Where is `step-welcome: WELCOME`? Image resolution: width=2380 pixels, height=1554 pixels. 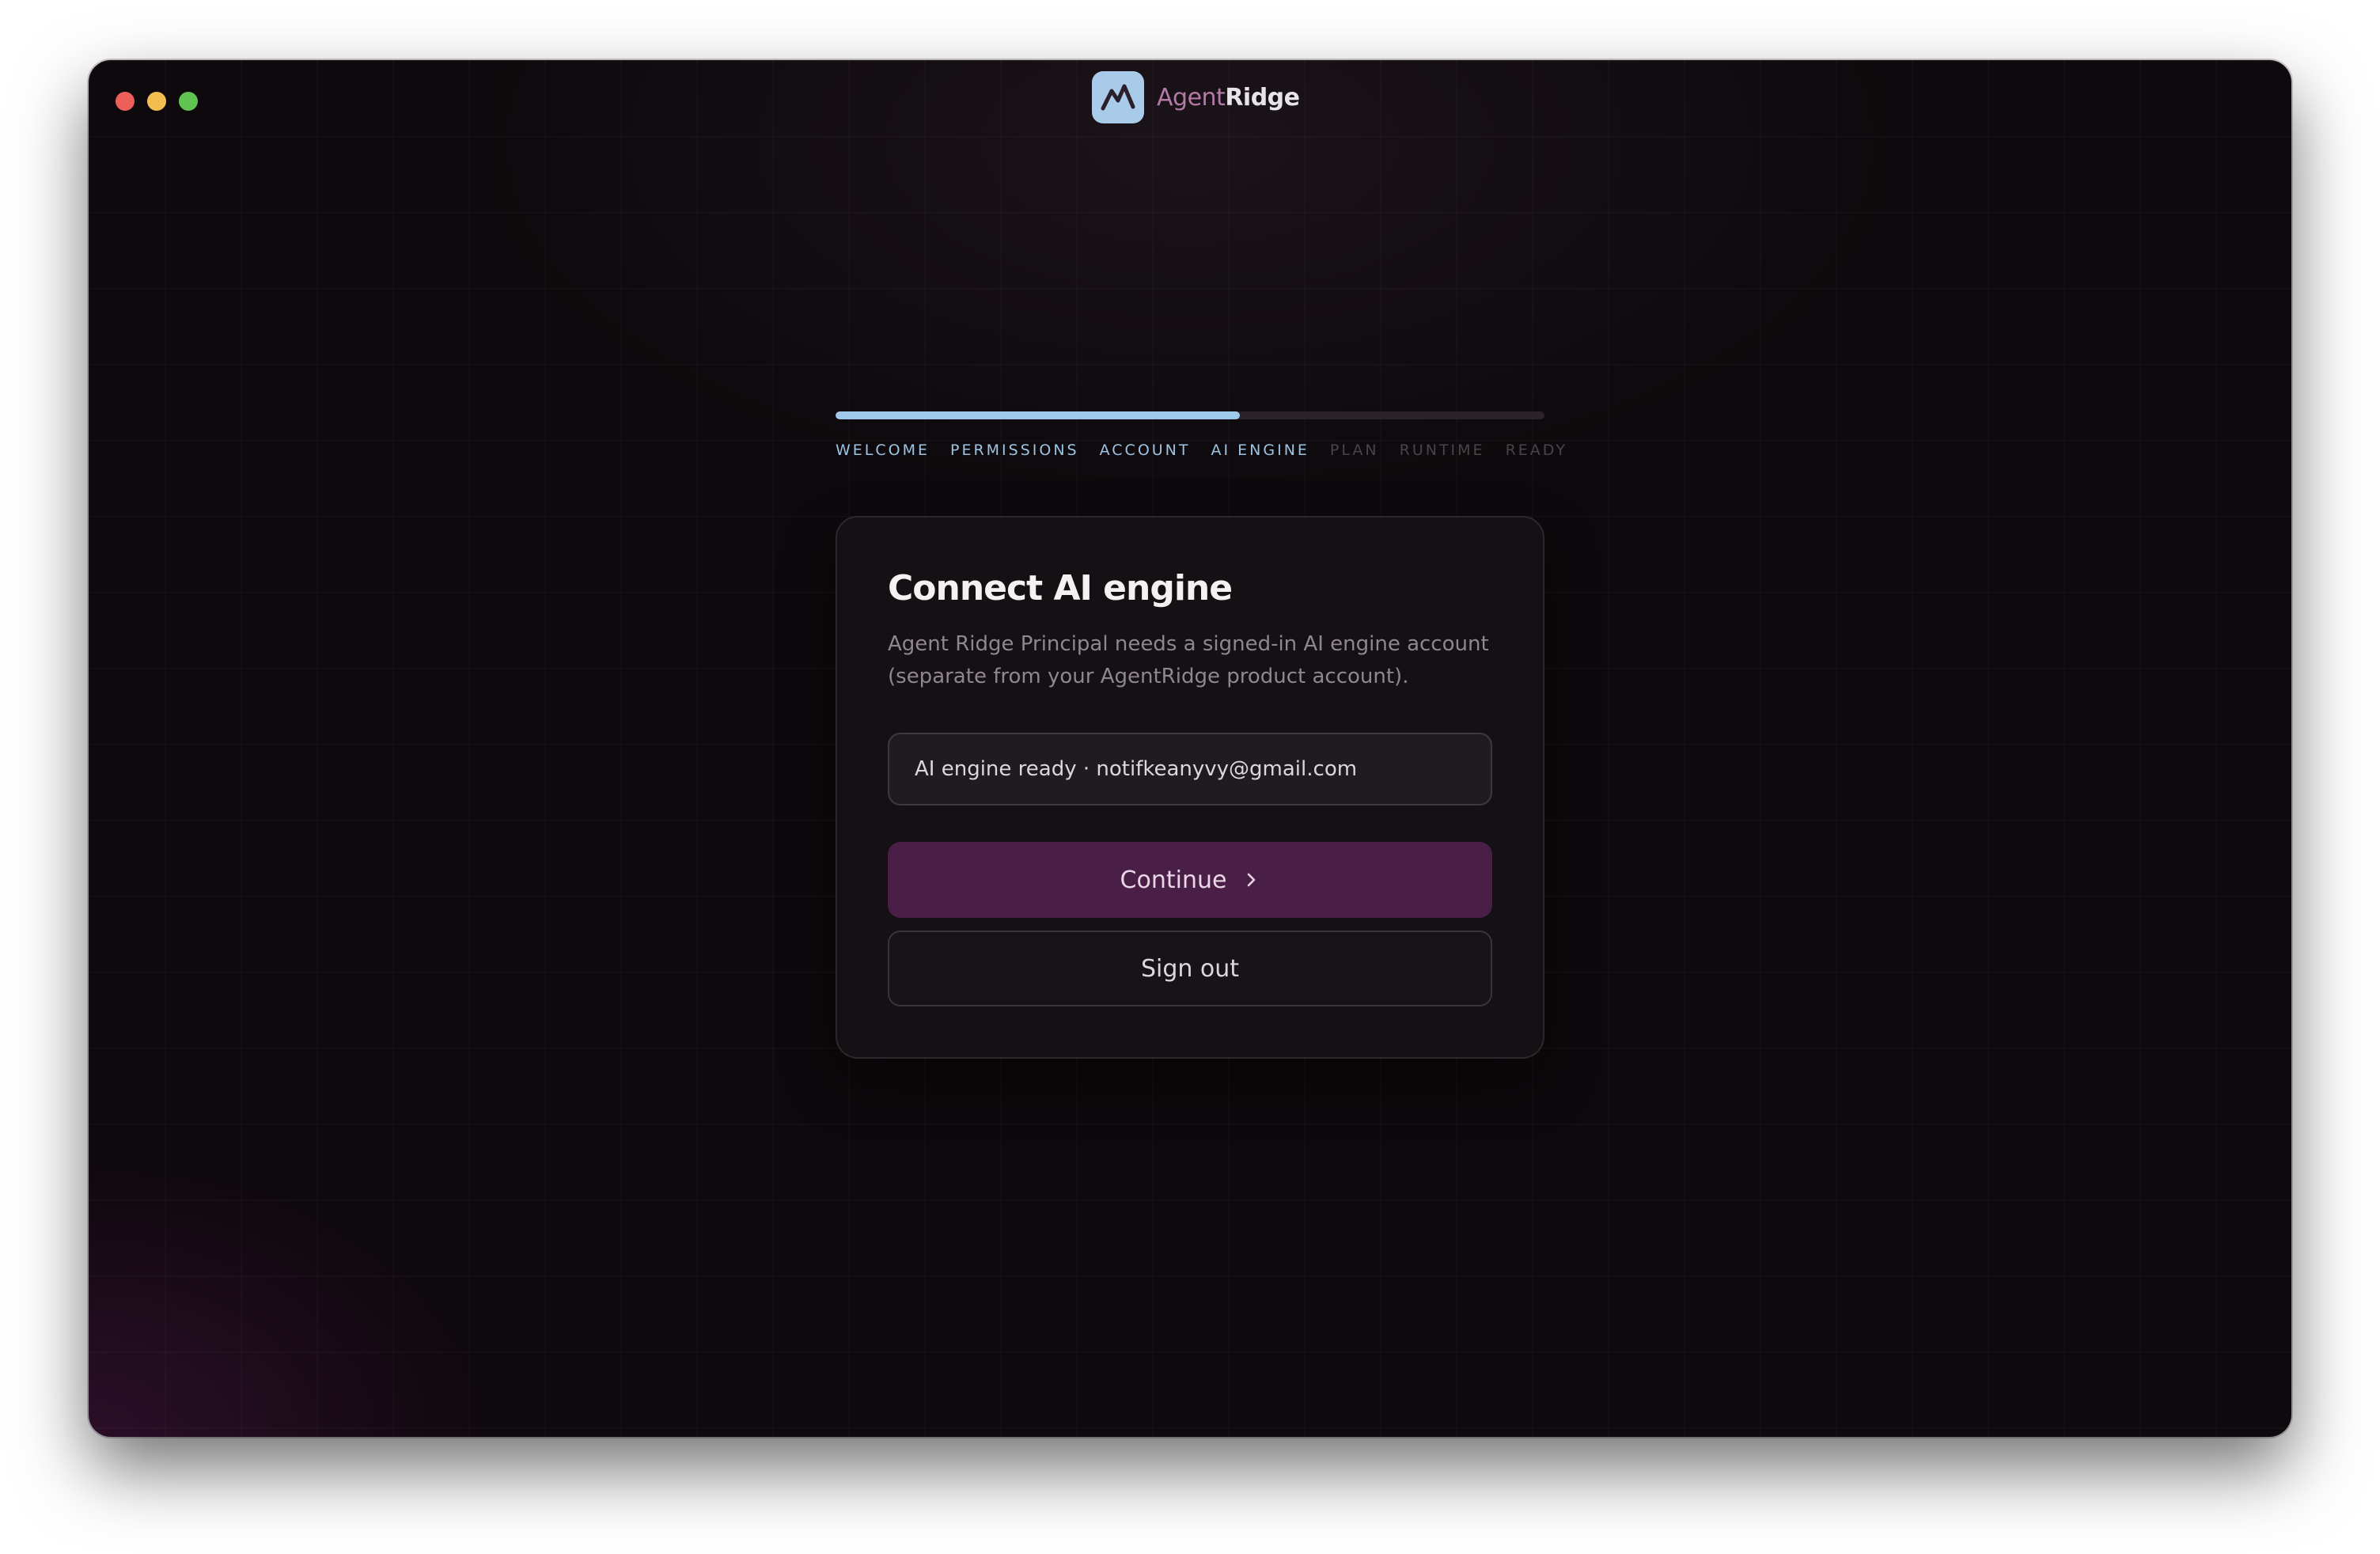
step-welcome: WELCOME is located at coordinates (883, 450).